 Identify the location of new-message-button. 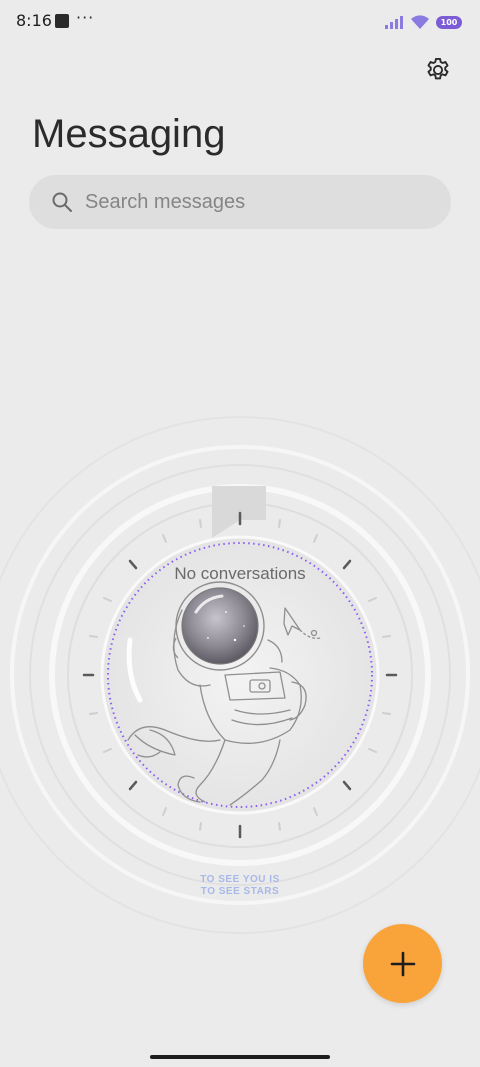
(402, 963).